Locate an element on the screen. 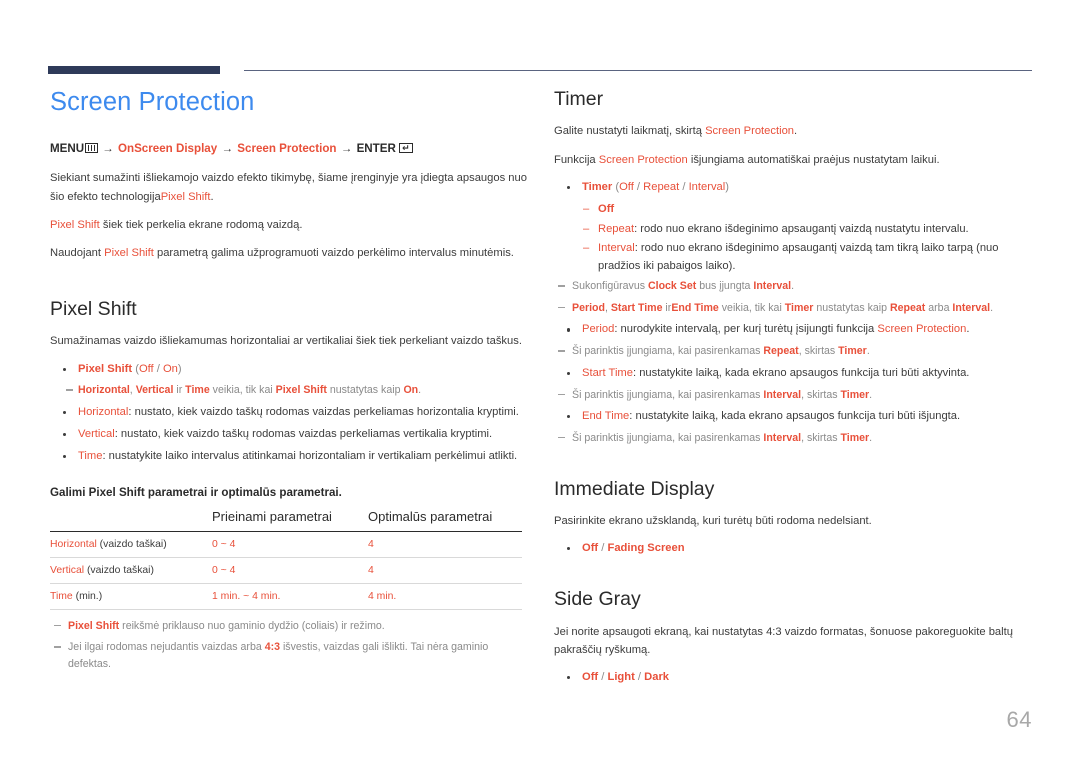  timer-item: Timer (Off / Repeat / Interval) is located at coordinates (793, 188).